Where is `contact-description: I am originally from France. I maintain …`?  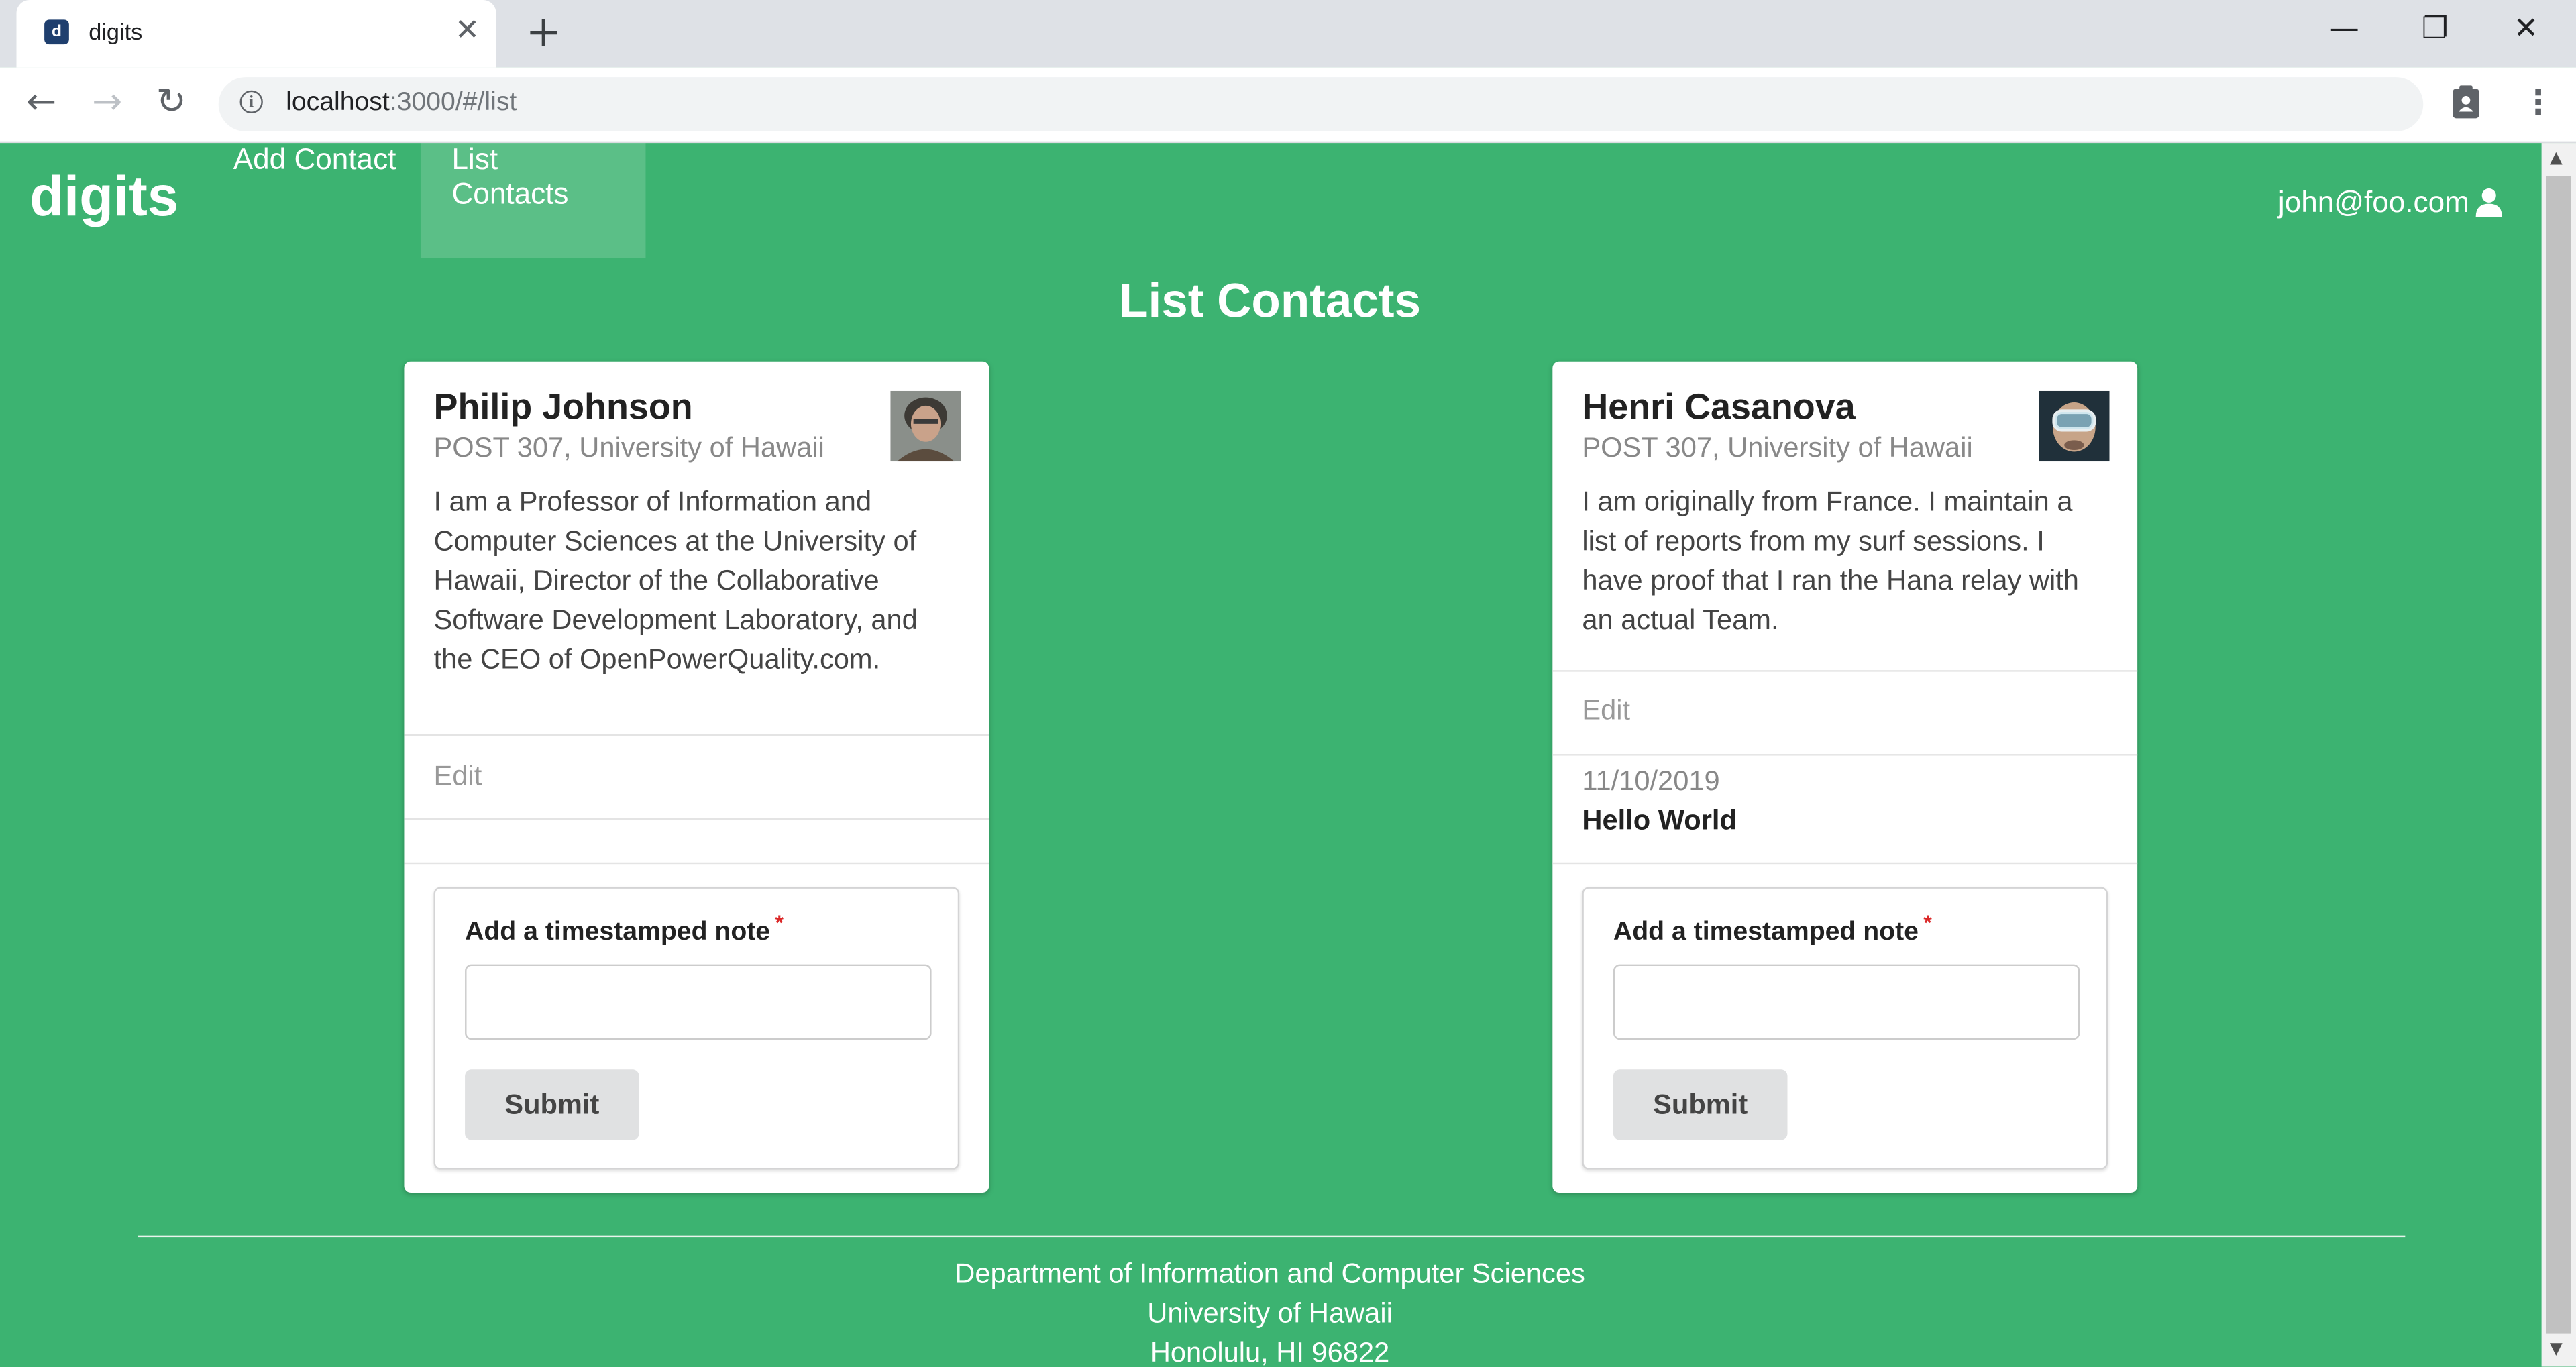 contact-description: I am originally from France. I maintain … is located at coordinates (1830, 561).